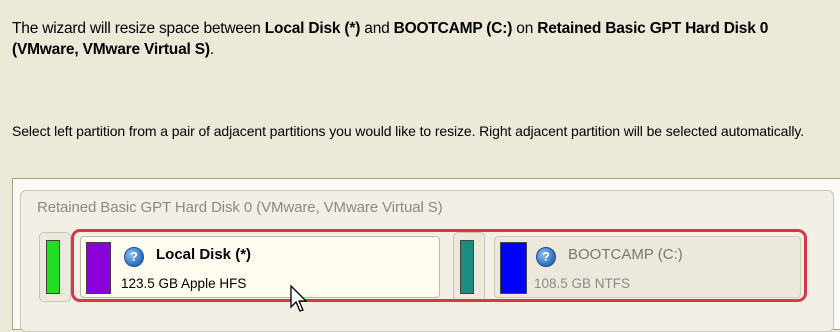 Image resolution: width=840 pixels, height=332 pixels. What do you see at coordinates (138, 28) in the screenshot?
I see `intro-prefix: The wizard will resize space between` at bounding box center [138, 28].